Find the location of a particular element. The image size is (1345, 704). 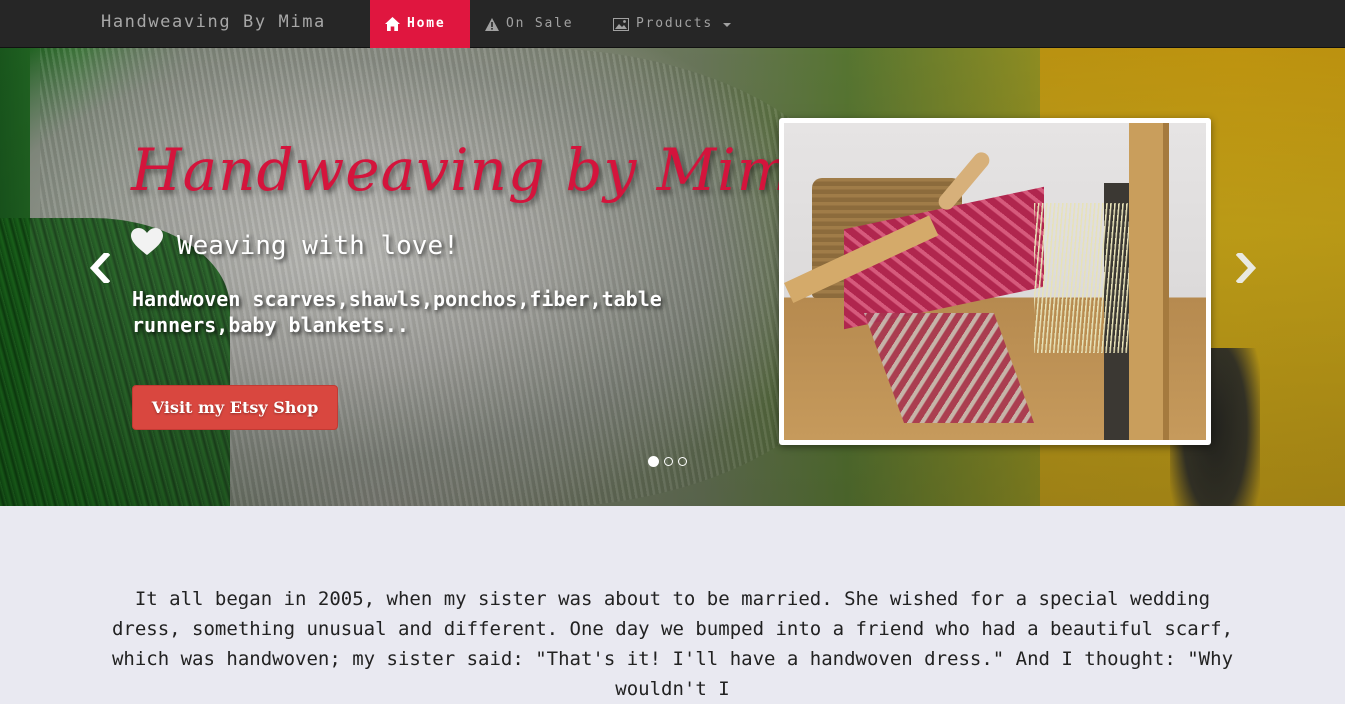

hero-subtitle-text: Weaving with love! is located at coordinates (318, 245).